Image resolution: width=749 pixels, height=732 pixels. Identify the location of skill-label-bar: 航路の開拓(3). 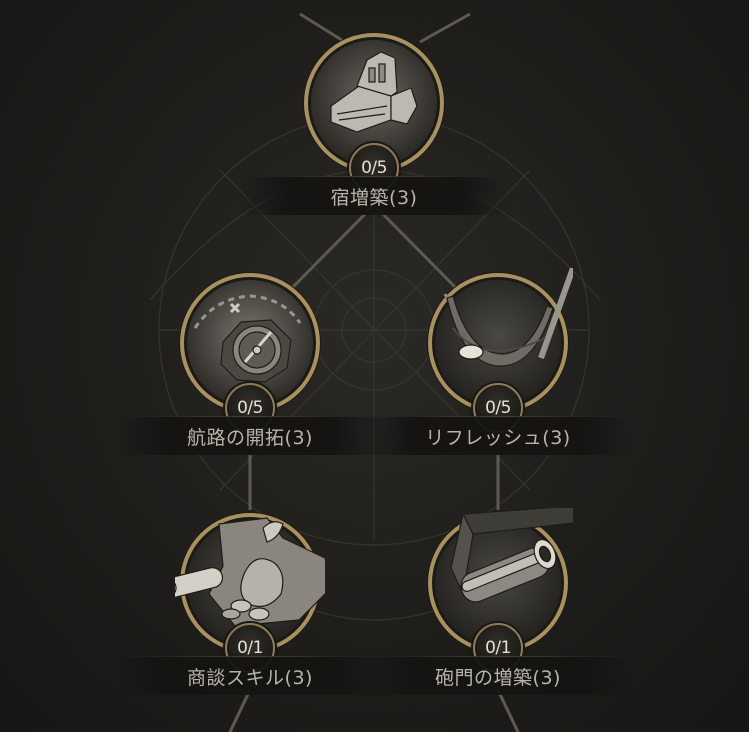
(250, 435).